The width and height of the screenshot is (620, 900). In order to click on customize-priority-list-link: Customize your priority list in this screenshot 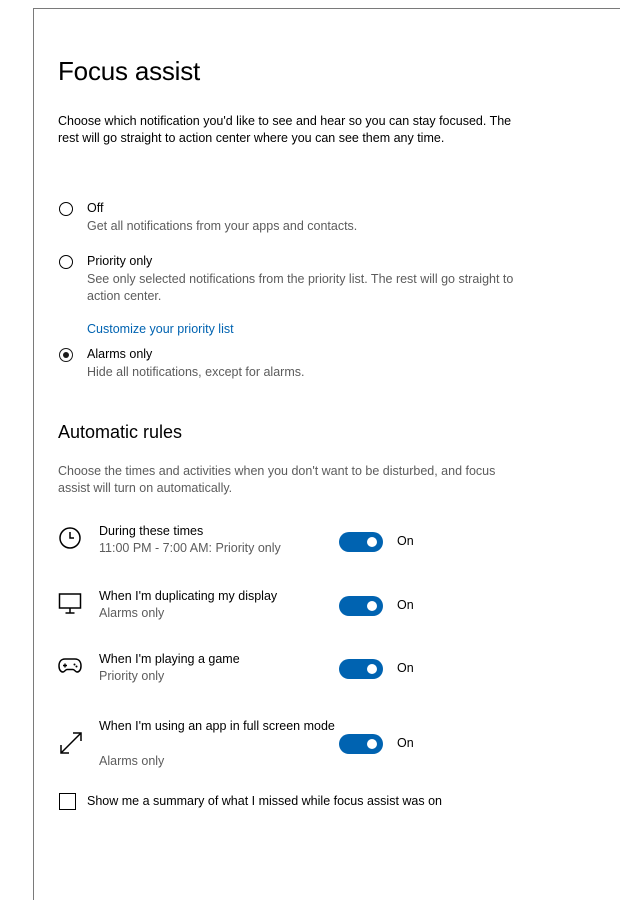, I will do `click(160, 329)`.